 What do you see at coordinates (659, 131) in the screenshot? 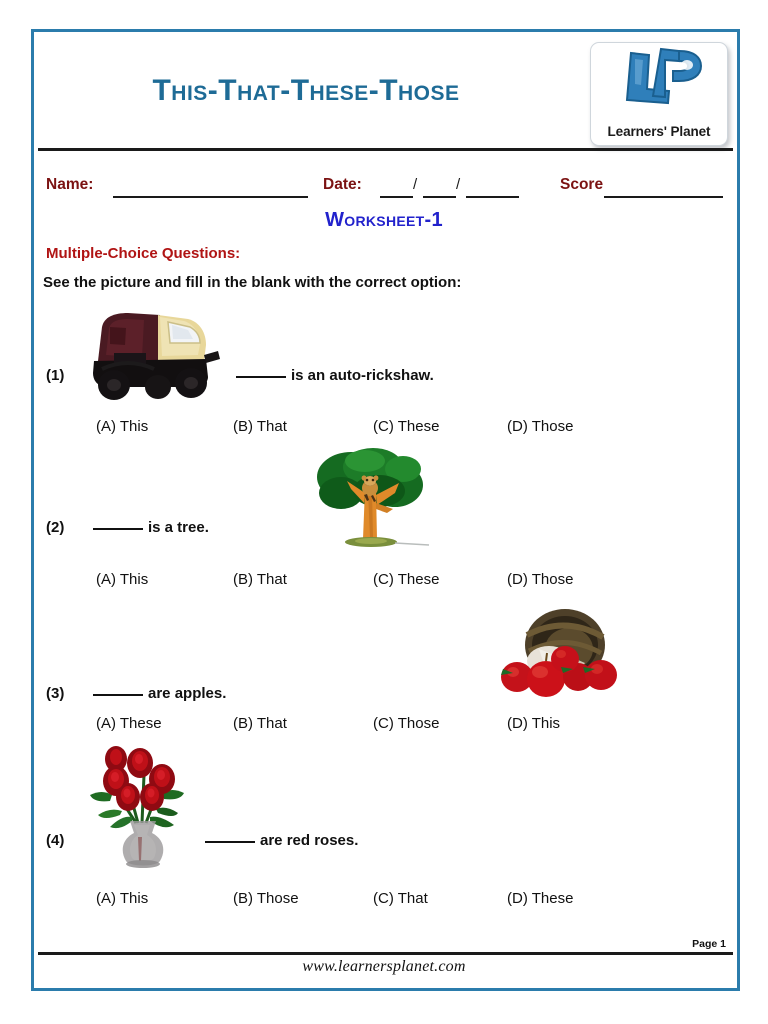
I see `brand-logo-text: Learners' Planet` at bounding box center [659, 131].